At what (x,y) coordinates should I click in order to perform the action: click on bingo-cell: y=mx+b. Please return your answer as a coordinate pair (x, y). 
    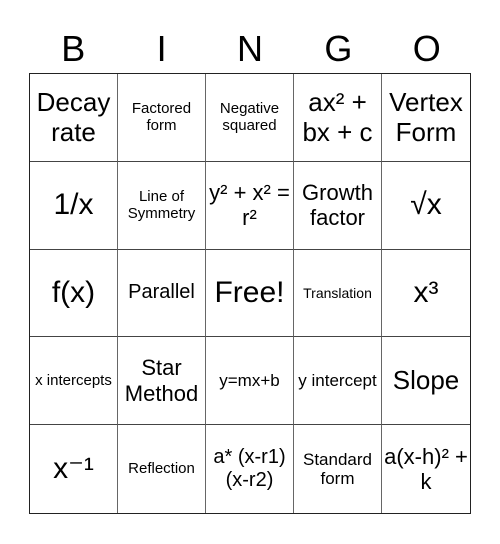
    Looking at the image, I should click on (250, 381).